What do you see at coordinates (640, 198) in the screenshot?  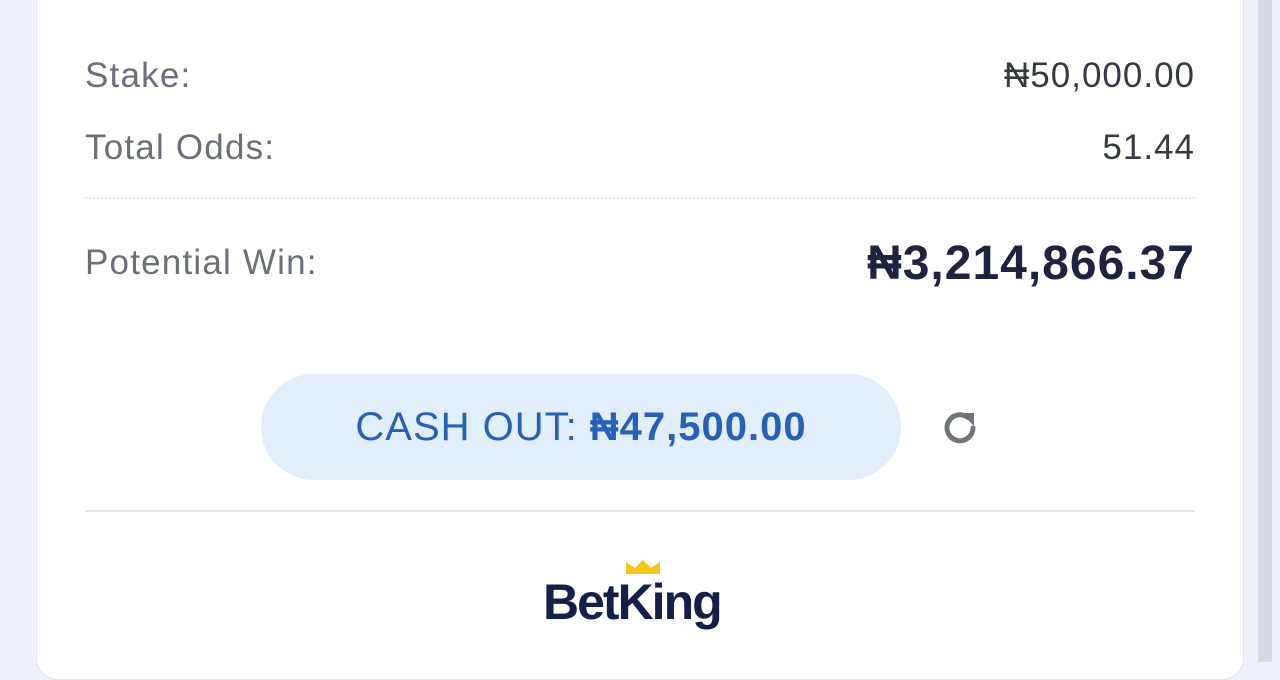 I see `dotted-divider` at bounding box center [640, 198].